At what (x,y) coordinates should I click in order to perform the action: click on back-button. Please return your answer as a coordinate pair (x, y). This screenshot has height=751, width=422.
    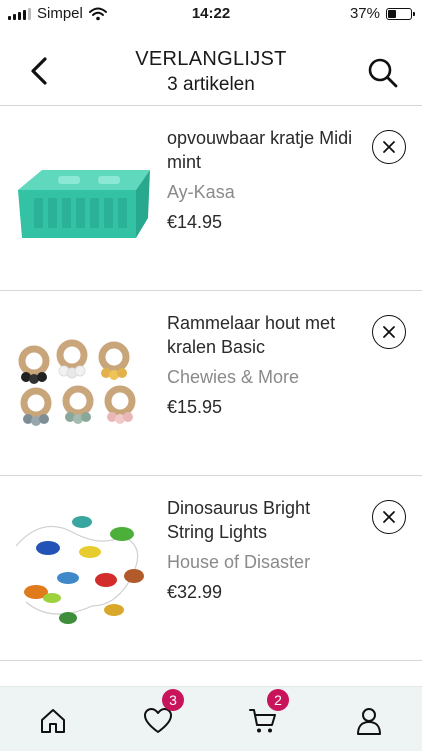
    Looking at the image, I should click on (39, 71).